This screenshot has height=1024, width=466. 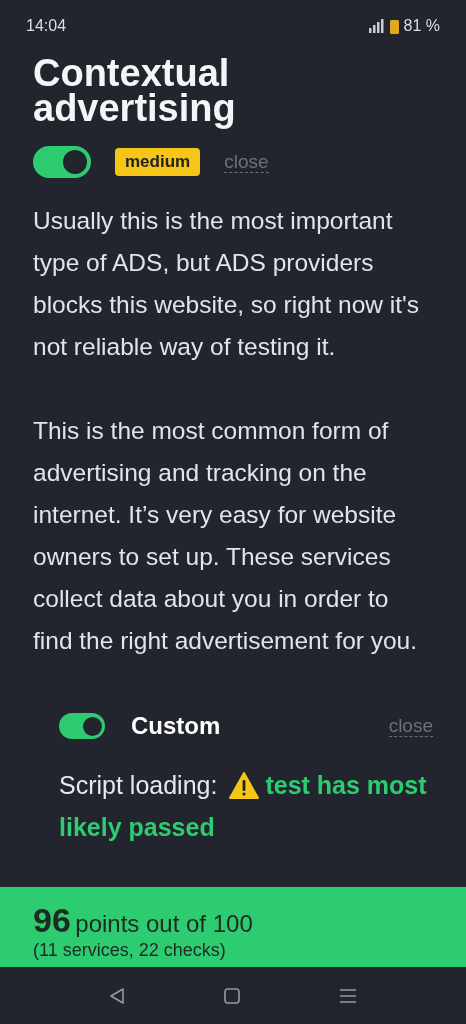 What do you see at coordinates (232, 995) in the screenshot?
I see `home-icon` at bounding box center [232, 995].